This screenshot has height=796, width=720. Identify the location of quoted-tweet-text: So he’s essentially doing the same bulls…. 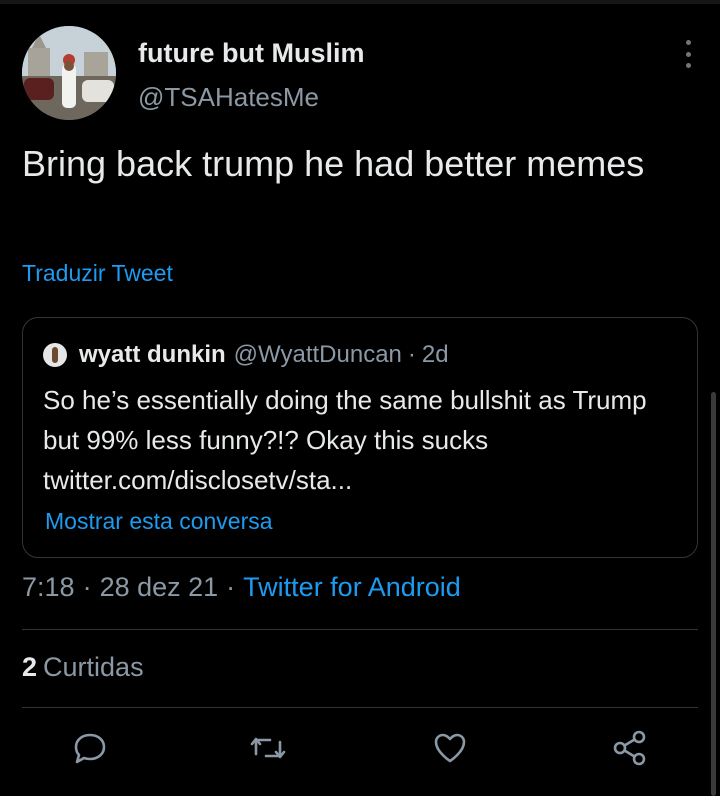
(345, 440).